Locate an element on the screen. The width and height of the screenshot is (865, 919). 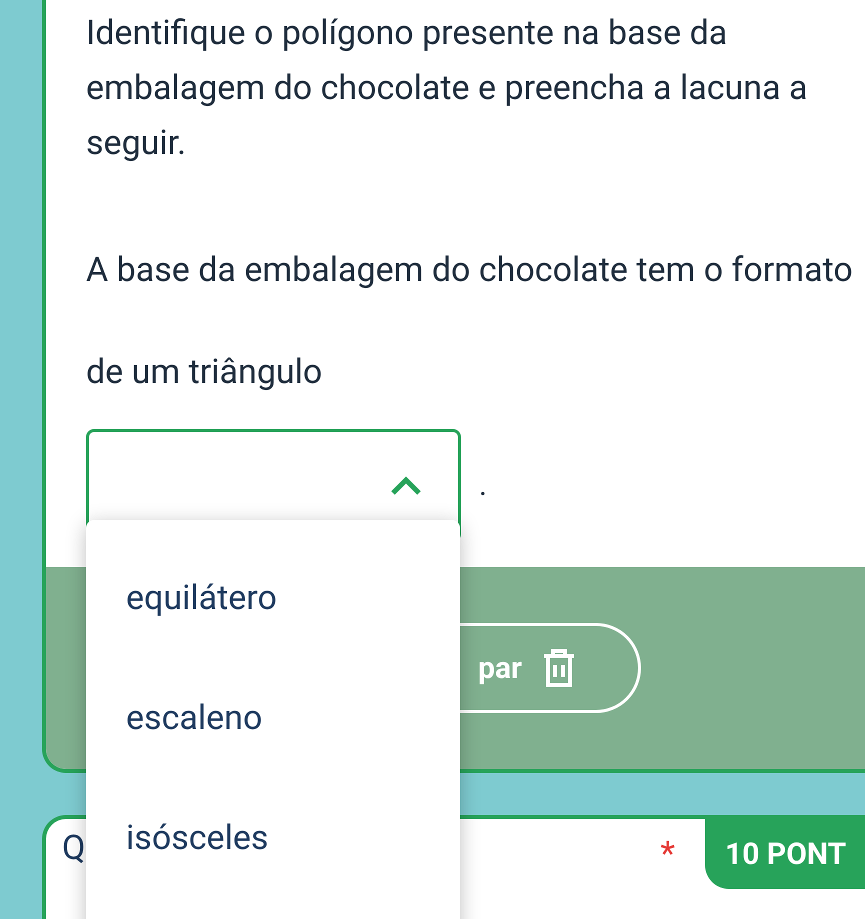
sentence-end: . is located at coordinates (483, 486).